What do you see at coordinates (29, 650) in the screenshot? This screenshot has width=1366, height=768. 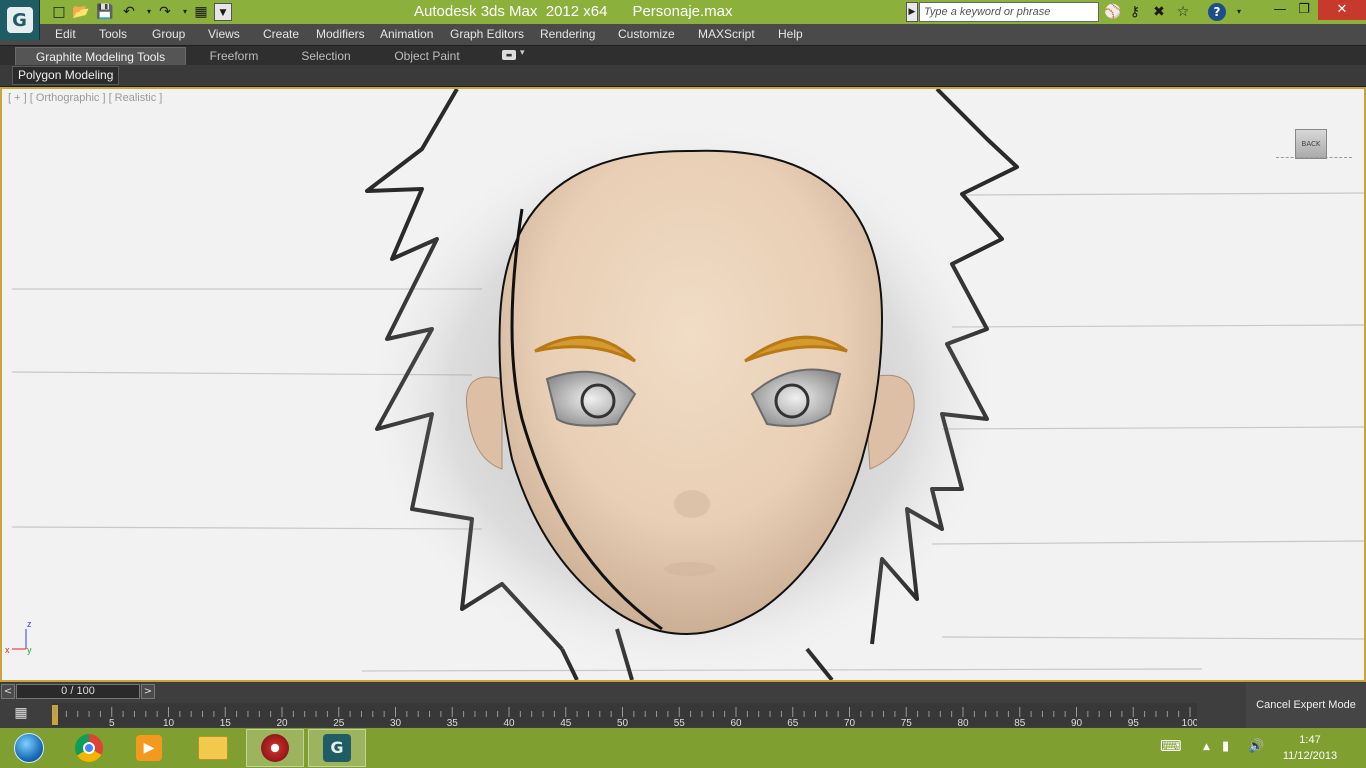 I see `axis-y-label: y` at bounding box center [29, 650].